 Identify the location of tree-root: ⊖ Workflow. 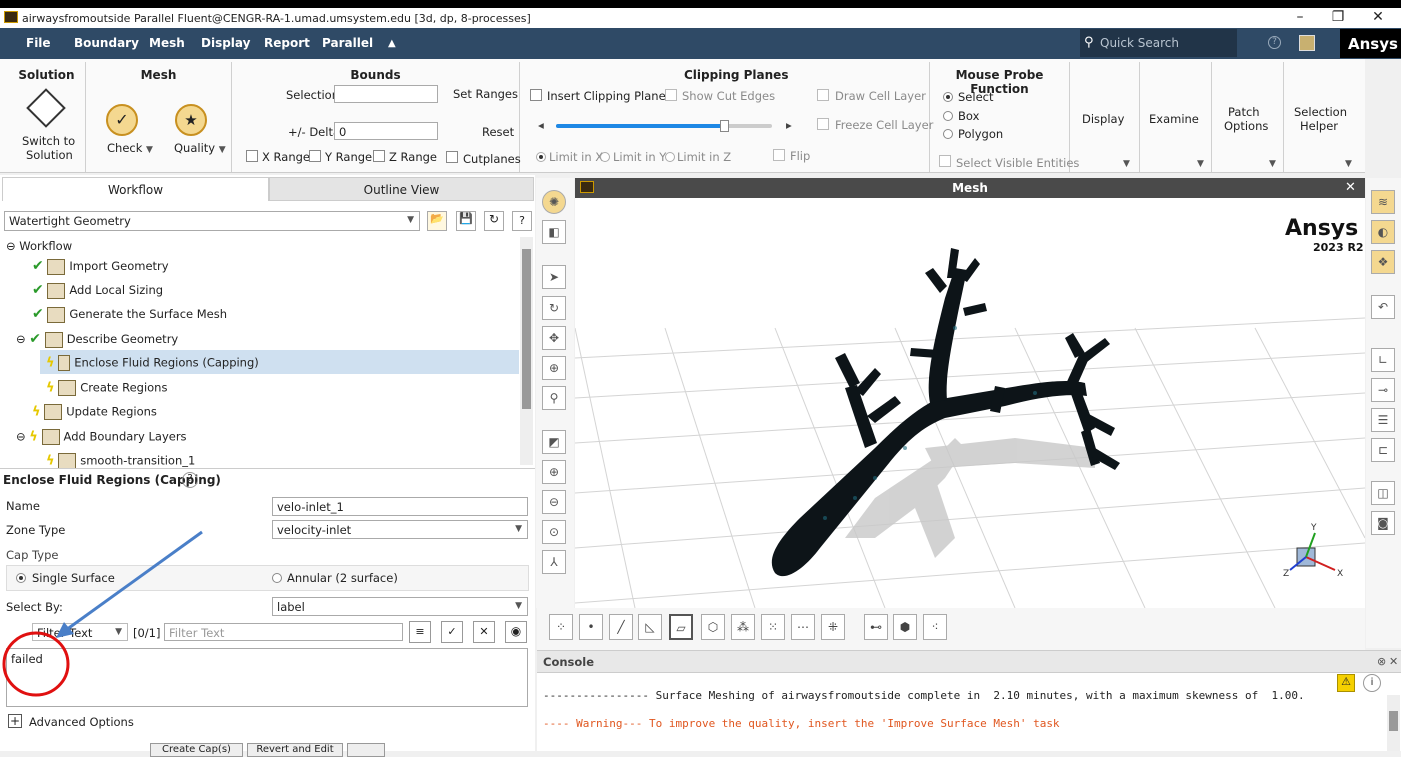
(39, 246).